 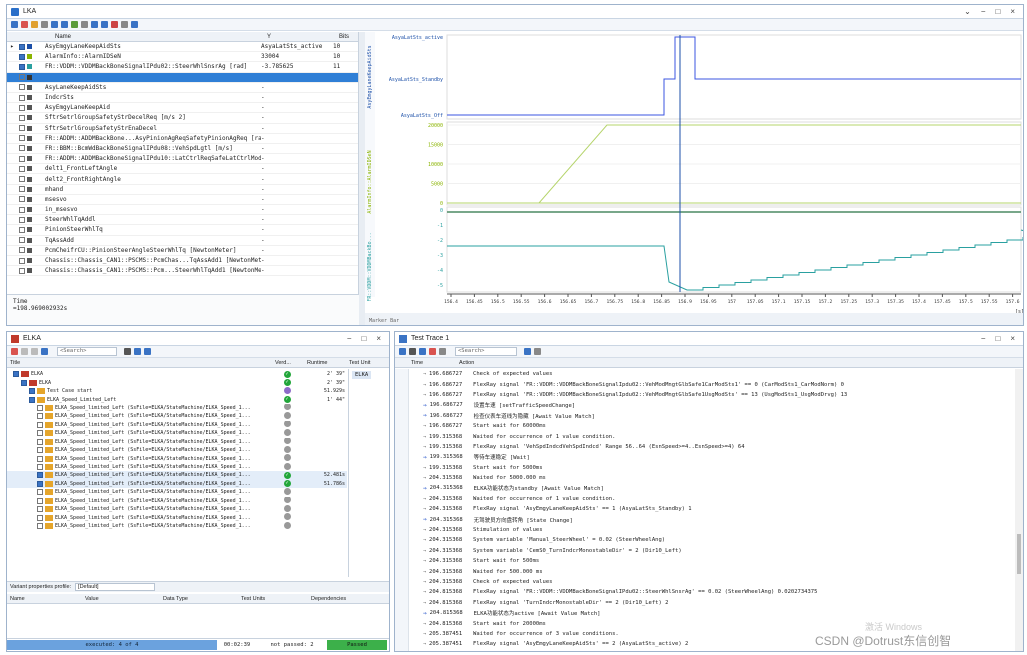 I want to click on settings-icon, so click(x=134, y=24).